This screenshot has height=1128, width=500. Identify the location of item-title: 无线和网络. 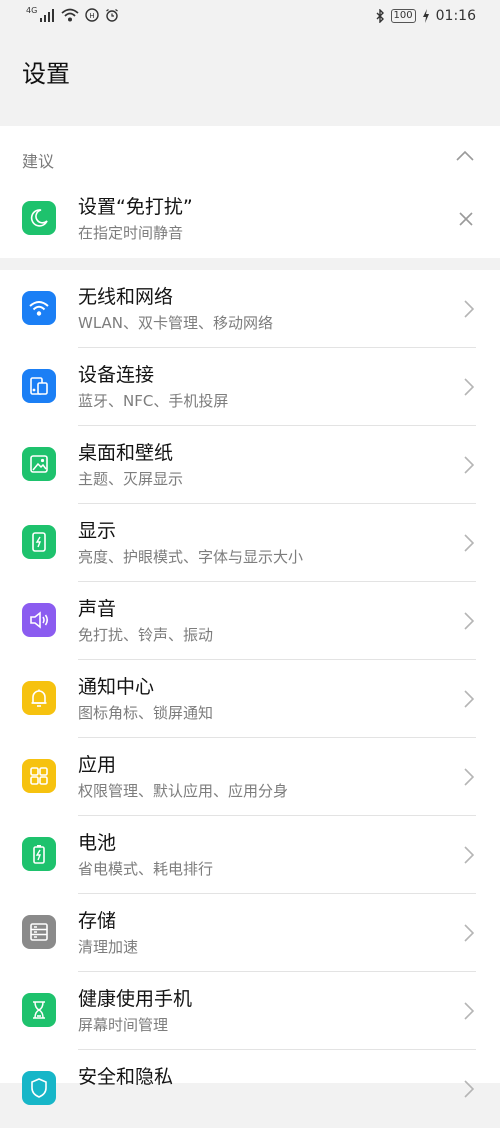
(126, 297).